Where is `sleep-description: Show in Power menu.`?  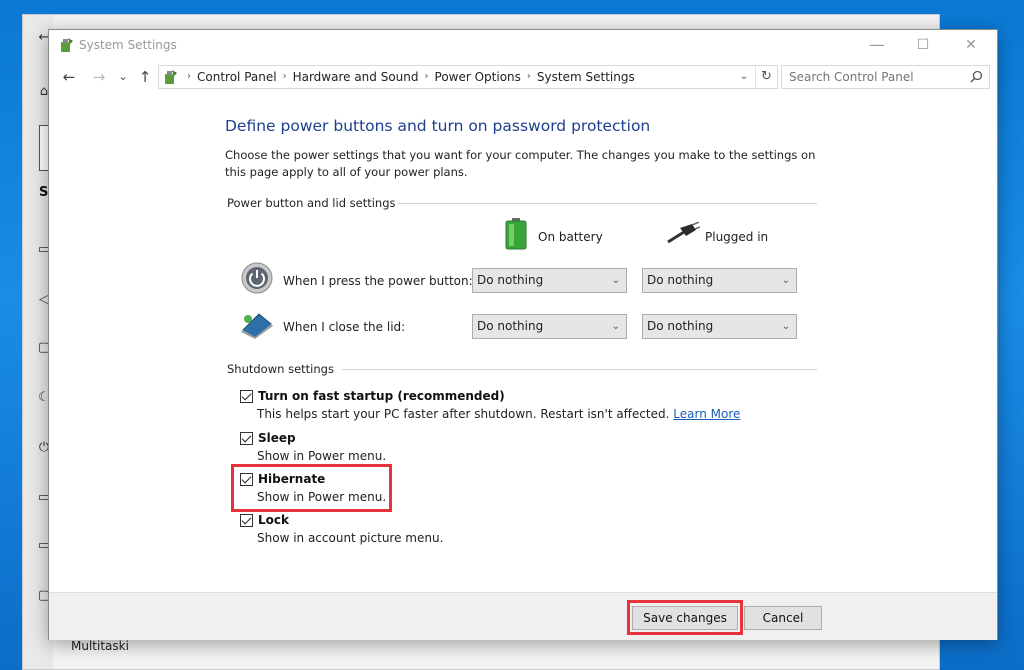 sleep-description: Show in Power menu. is located at coordinates (322, 456).